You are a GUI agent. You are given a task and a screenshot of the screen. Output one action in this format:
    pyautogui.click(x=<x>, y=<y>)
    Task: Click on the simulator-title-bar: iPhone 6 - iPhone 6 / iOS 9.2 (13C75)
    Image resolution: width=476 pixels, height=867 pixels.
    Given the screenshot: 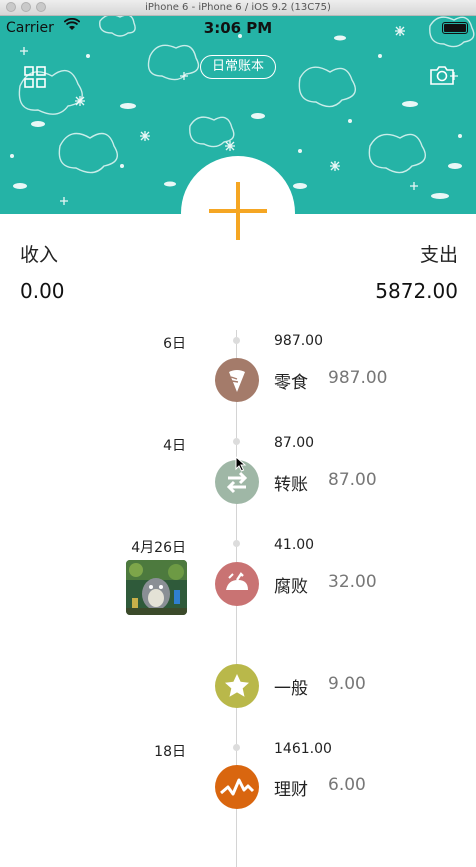 What is the action you would take?
    pyautogui.click(x=238, y=8)
    